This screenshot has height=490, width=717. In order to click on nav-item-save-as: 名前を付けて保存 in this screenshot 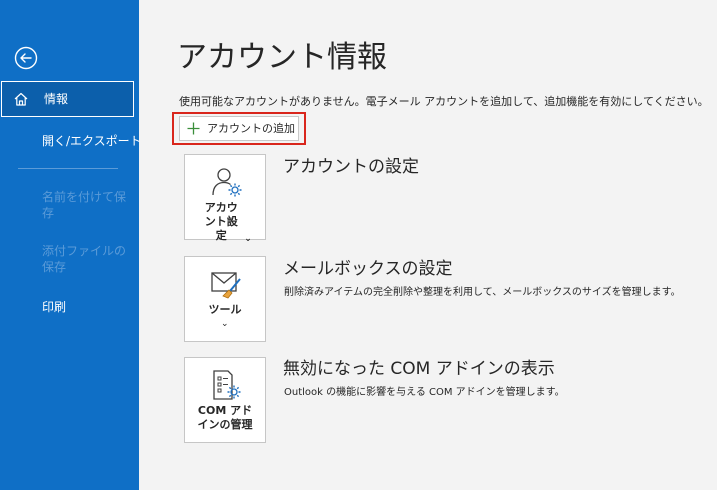, I will do `click(85, 205)`.